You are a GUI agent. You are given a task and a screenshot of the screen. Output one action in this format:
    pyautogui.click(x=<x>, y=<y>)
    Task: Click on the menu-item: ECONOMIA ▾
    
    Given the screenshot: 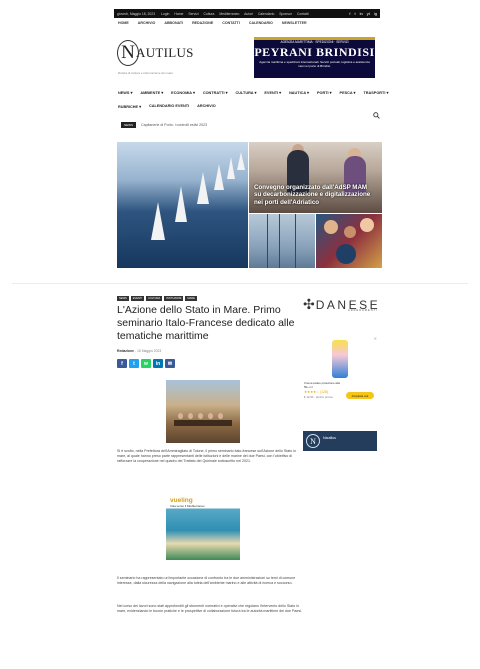 What is the action you would take?
    pyautogui.click(x=183, y=92)
    